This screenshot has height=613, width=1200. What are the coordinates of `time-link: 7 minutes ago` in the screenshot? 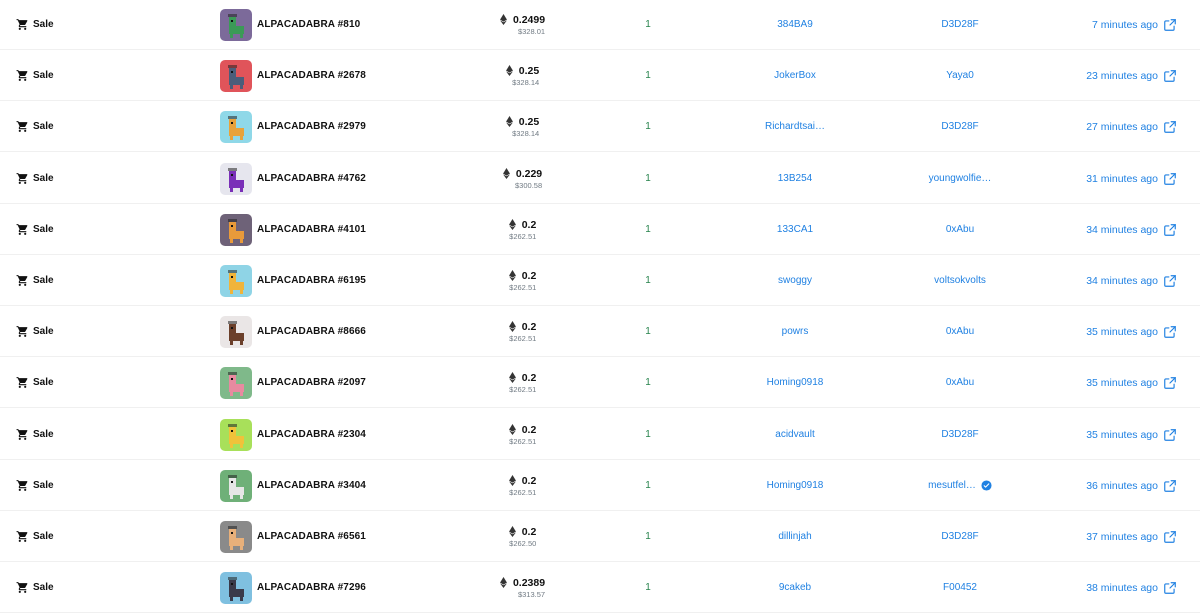 It's located at (1125, 25).